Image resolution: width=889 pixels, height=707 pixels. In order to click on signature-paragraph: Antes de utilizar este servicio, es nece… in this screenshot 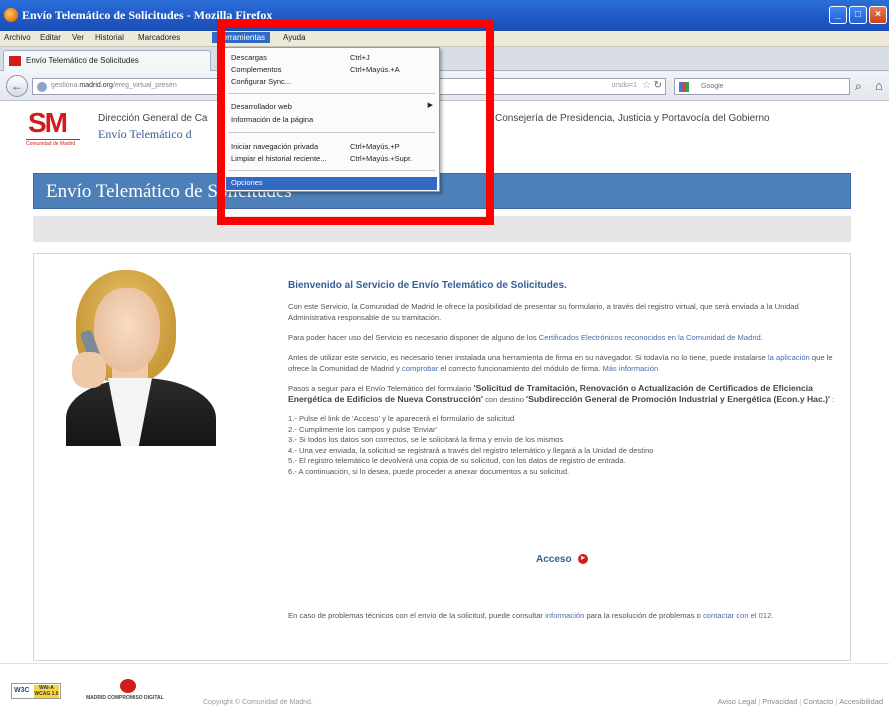, I will do `click(560, 363)`.